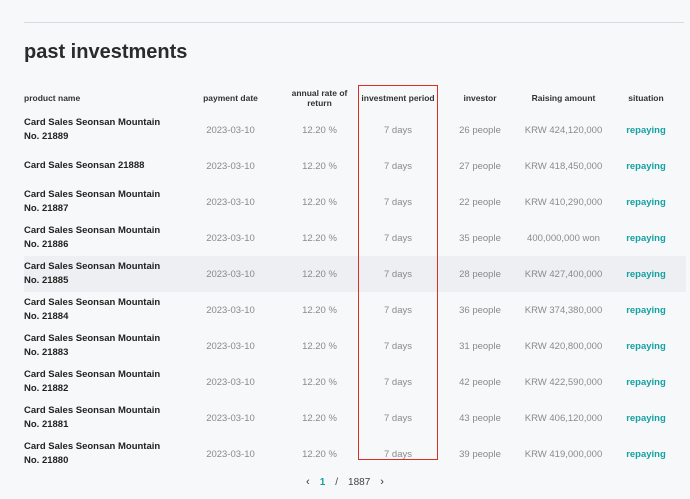 The image size is (690, 499). Describe the element at coordinates (563, 130) in the screenshot. I see `raising-amount-cell: KRW 424,120,000` at that location.